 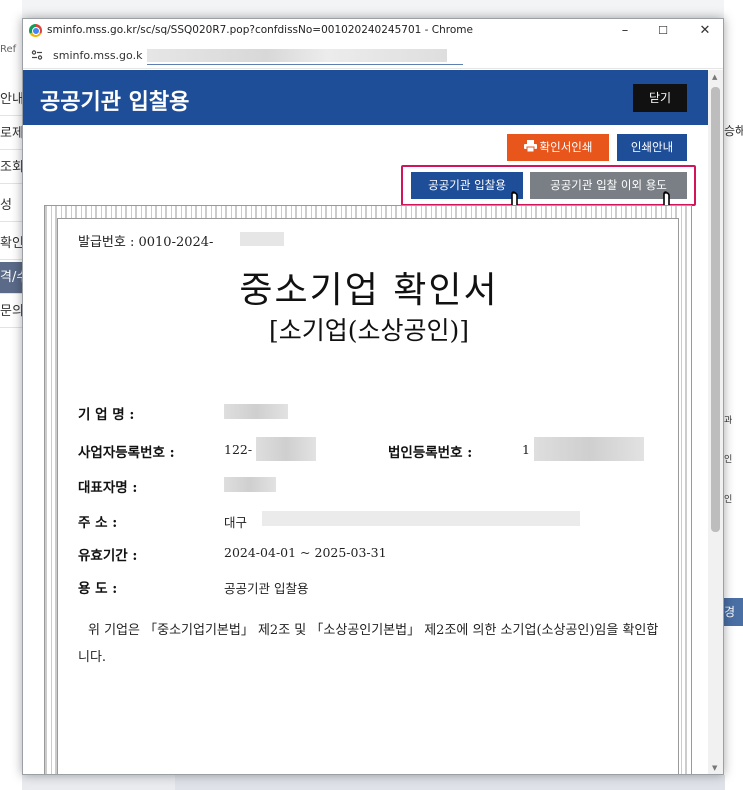 What do you see at coordinates (108, 556) in the screenshot?
I see `validity-label: 유효기간 :` at bounding box center [108, 556].